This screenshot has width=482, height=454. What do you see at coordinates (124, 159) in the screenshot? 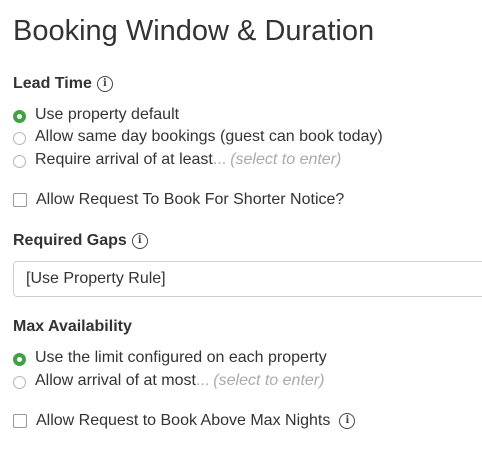
I see `lead-time-option-label: Require arrival of at least` at bounding box center [124, 159].